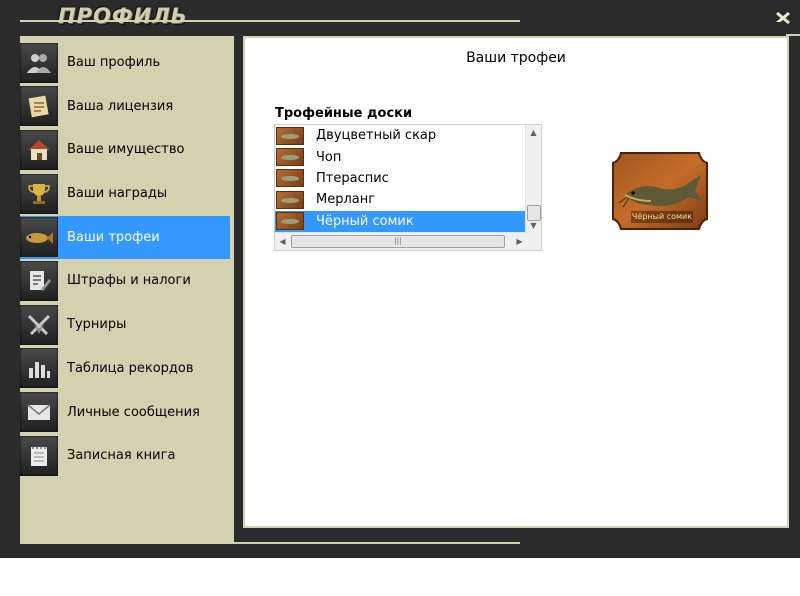 The height and width of the screenshot is (596, 800). I want to click on sidebar-item-label: Ваше имущество, so click(126, 150).